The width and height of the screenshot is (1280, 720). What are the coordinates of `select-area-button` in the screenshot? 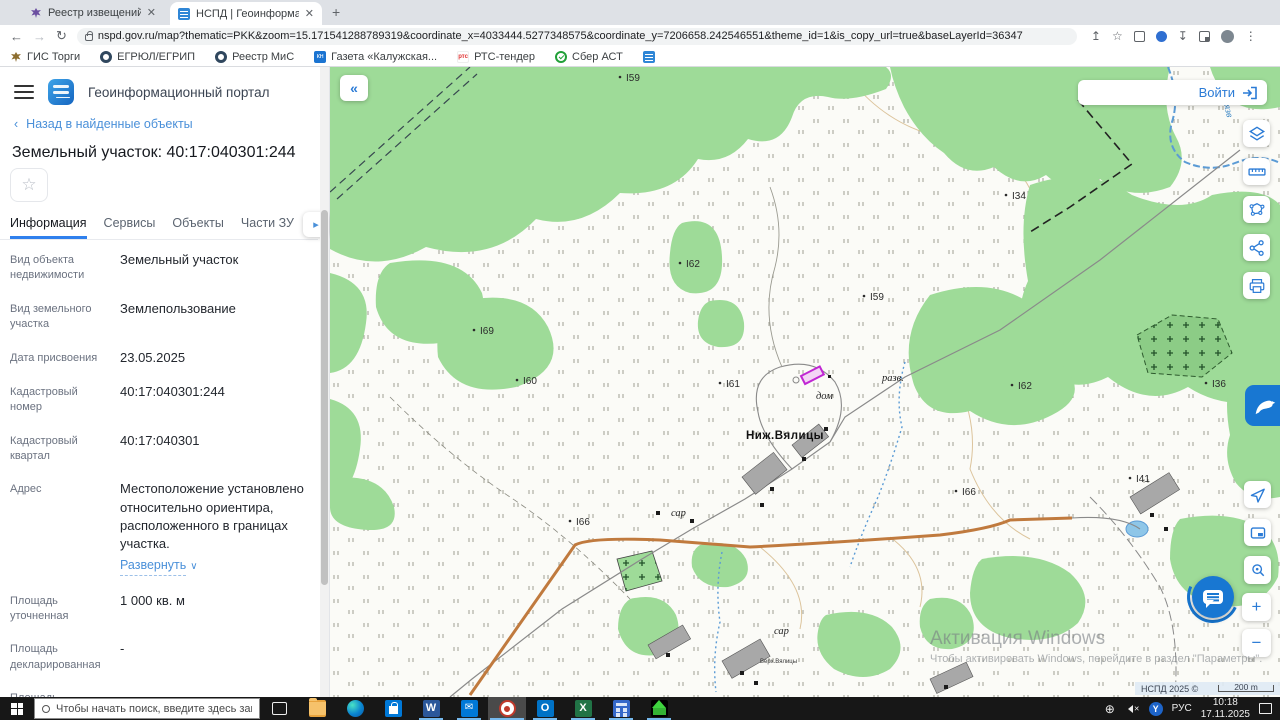 It's located at (1256, 209).